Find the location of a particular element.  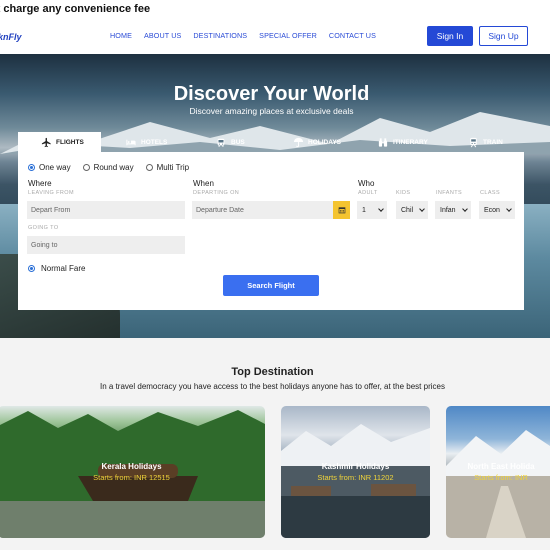

when-label: When is located at coordinates (203, 183).